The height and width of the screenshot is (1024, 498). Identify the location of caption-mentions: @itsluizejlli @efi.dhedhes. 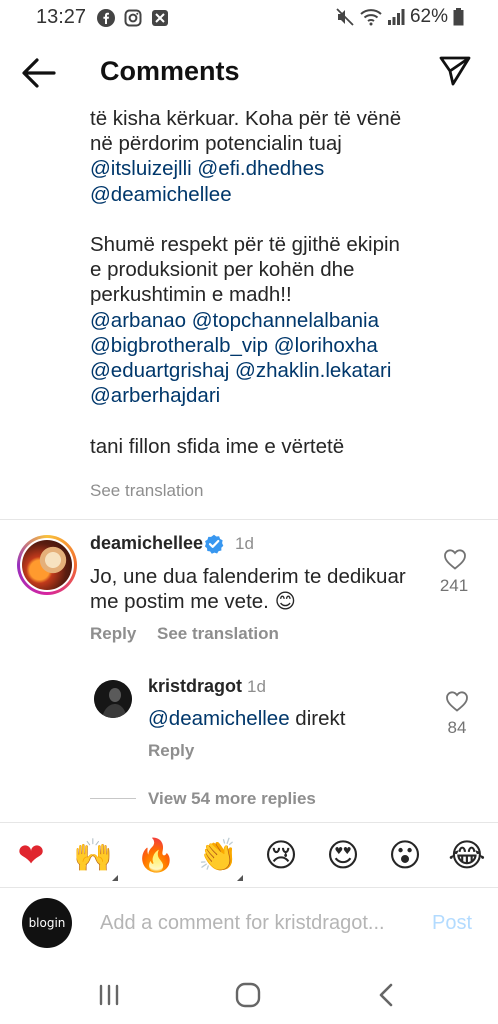
(290, 168).